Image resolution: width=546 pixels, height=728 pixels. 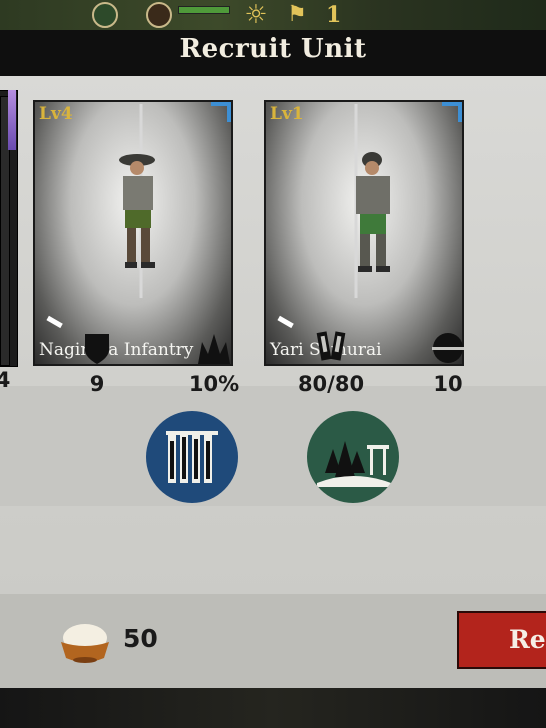 What do you see at coordinates (12, 120) in the screenshot?
I see `card-stack-accent` at bounding box center [12, 120].